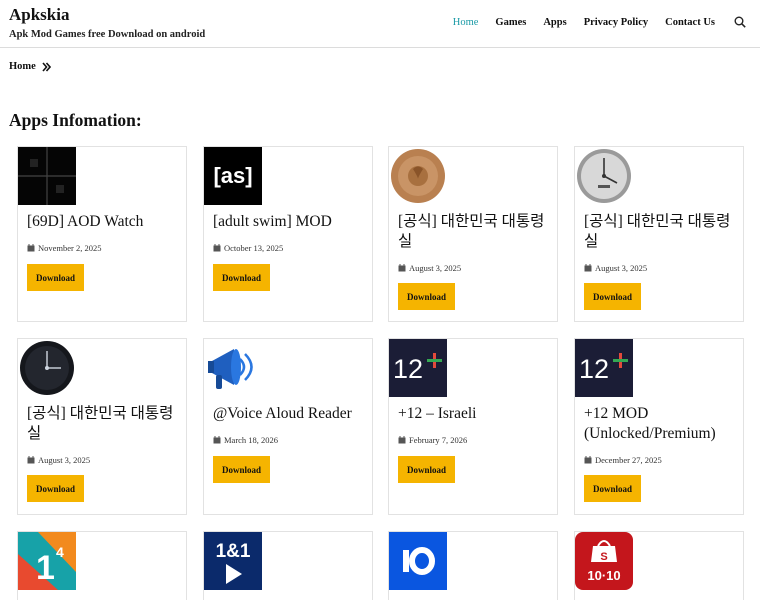 This screenshot has height=600, width=760. I want to click on watch-face-dark-icon, so click(47, 368).